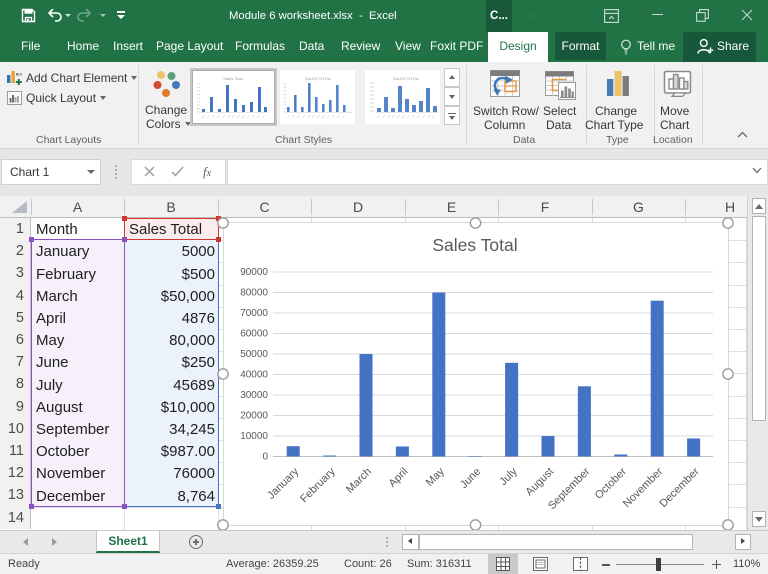  I want to click on svg-text: 80000, so click(254, 293).